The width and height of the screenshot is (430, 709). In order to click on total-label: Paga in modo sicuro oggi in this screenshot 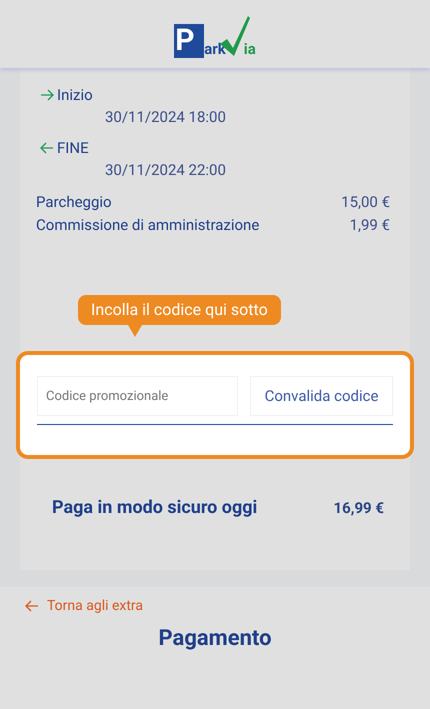, I will do `click(155, 508)`.